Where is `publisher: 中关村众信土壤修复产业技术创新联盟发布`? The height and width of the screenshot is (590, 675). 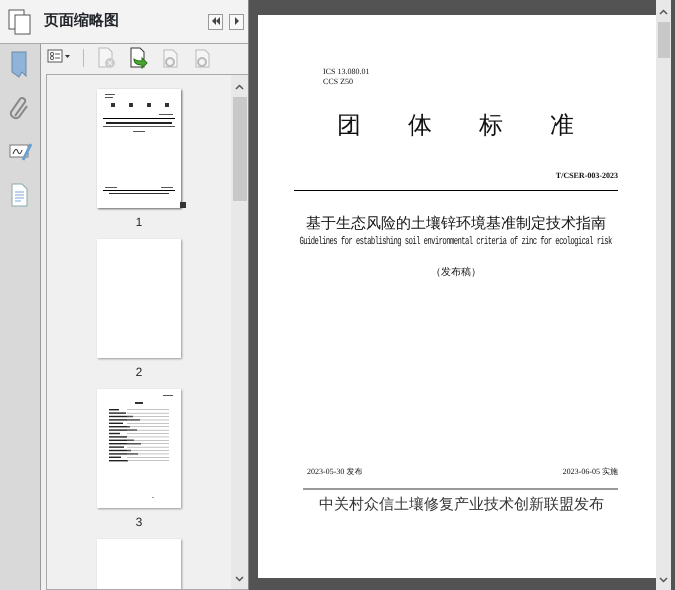
publisher: 中关村众信土壤修复产业技术创新联盟发布 is located at coordinates (462, 504).